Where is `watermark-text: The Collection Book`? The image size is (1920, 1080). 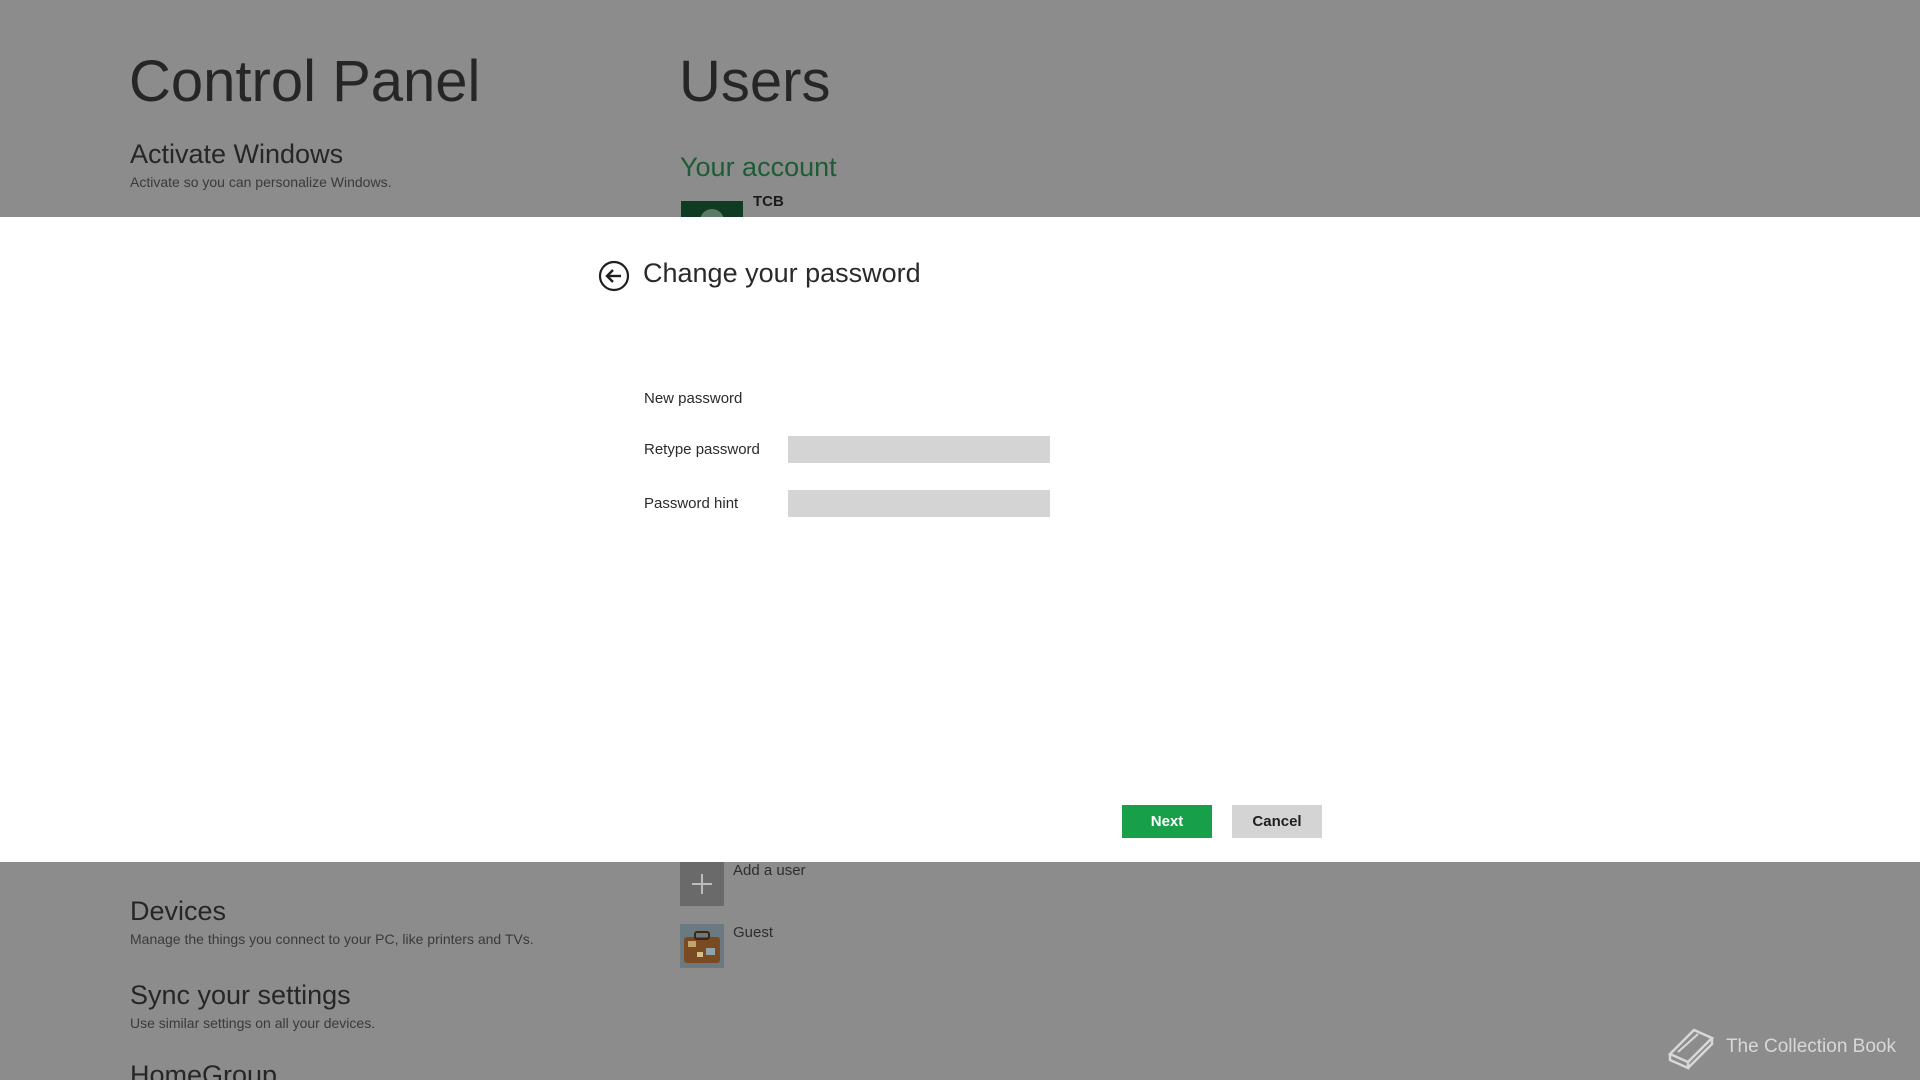
watermark-text: The Collection Book is located at coordinates (1810, 1046).